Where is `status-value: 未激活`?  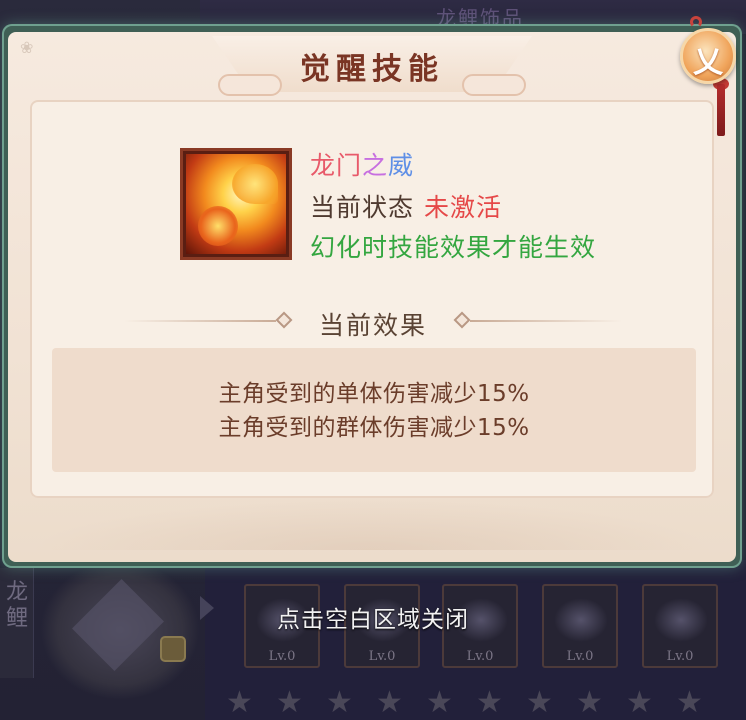
status-value: 未激活 is located at coordinates (463, 207).